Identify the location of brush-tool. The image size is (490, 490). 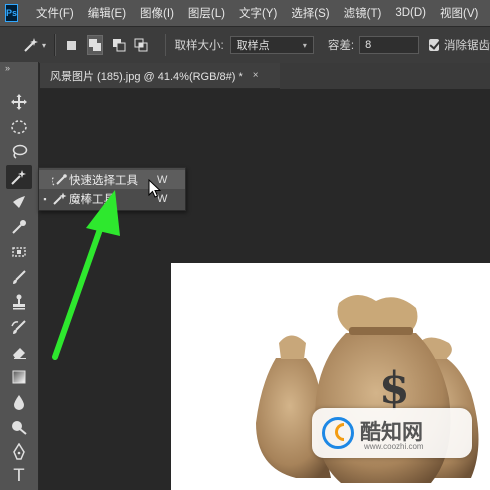
(19, 277).